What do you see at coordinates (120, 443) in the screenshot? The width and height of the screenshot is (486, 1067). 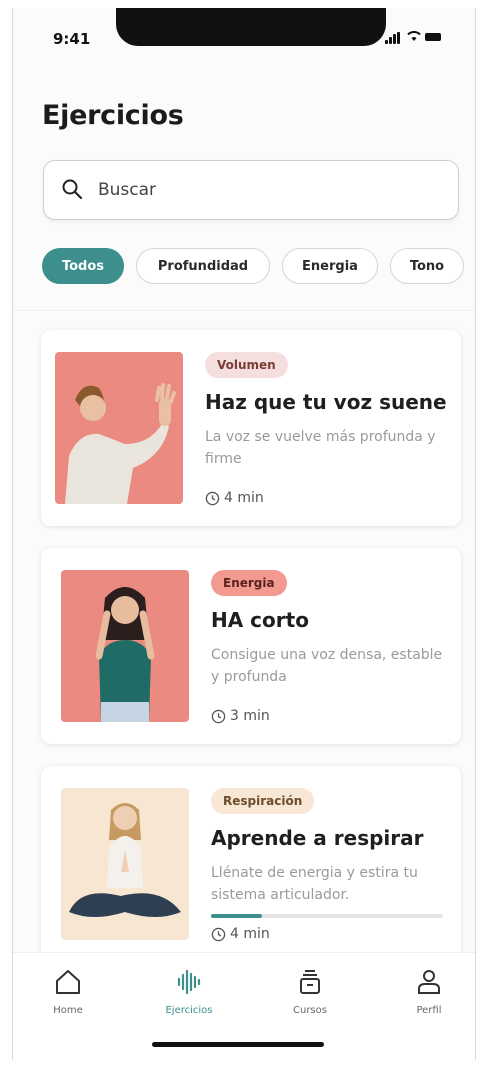 I see `woman-waving-image` at bounding box center [120, 443].